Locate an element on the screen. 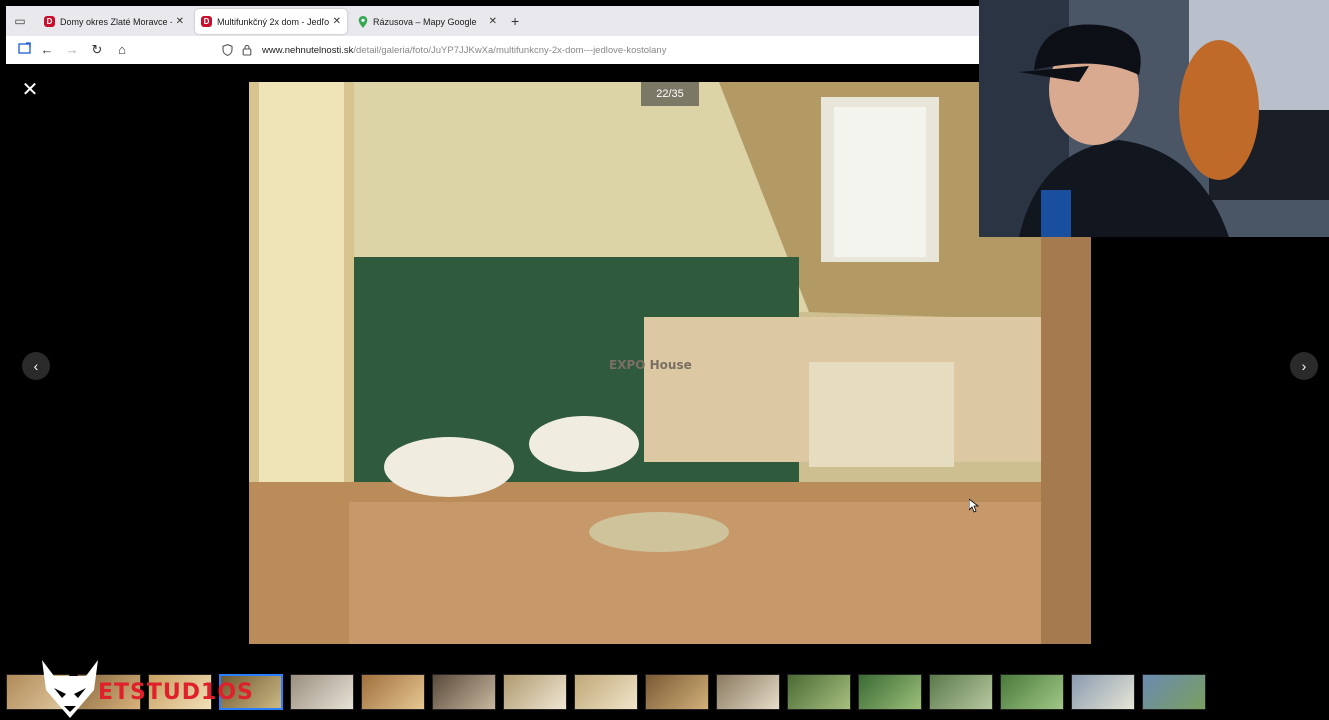 This screenshot has width=1329, height=720. streamer-watermark-text: ETSTUD1OS is located at coordinates (176, 692).